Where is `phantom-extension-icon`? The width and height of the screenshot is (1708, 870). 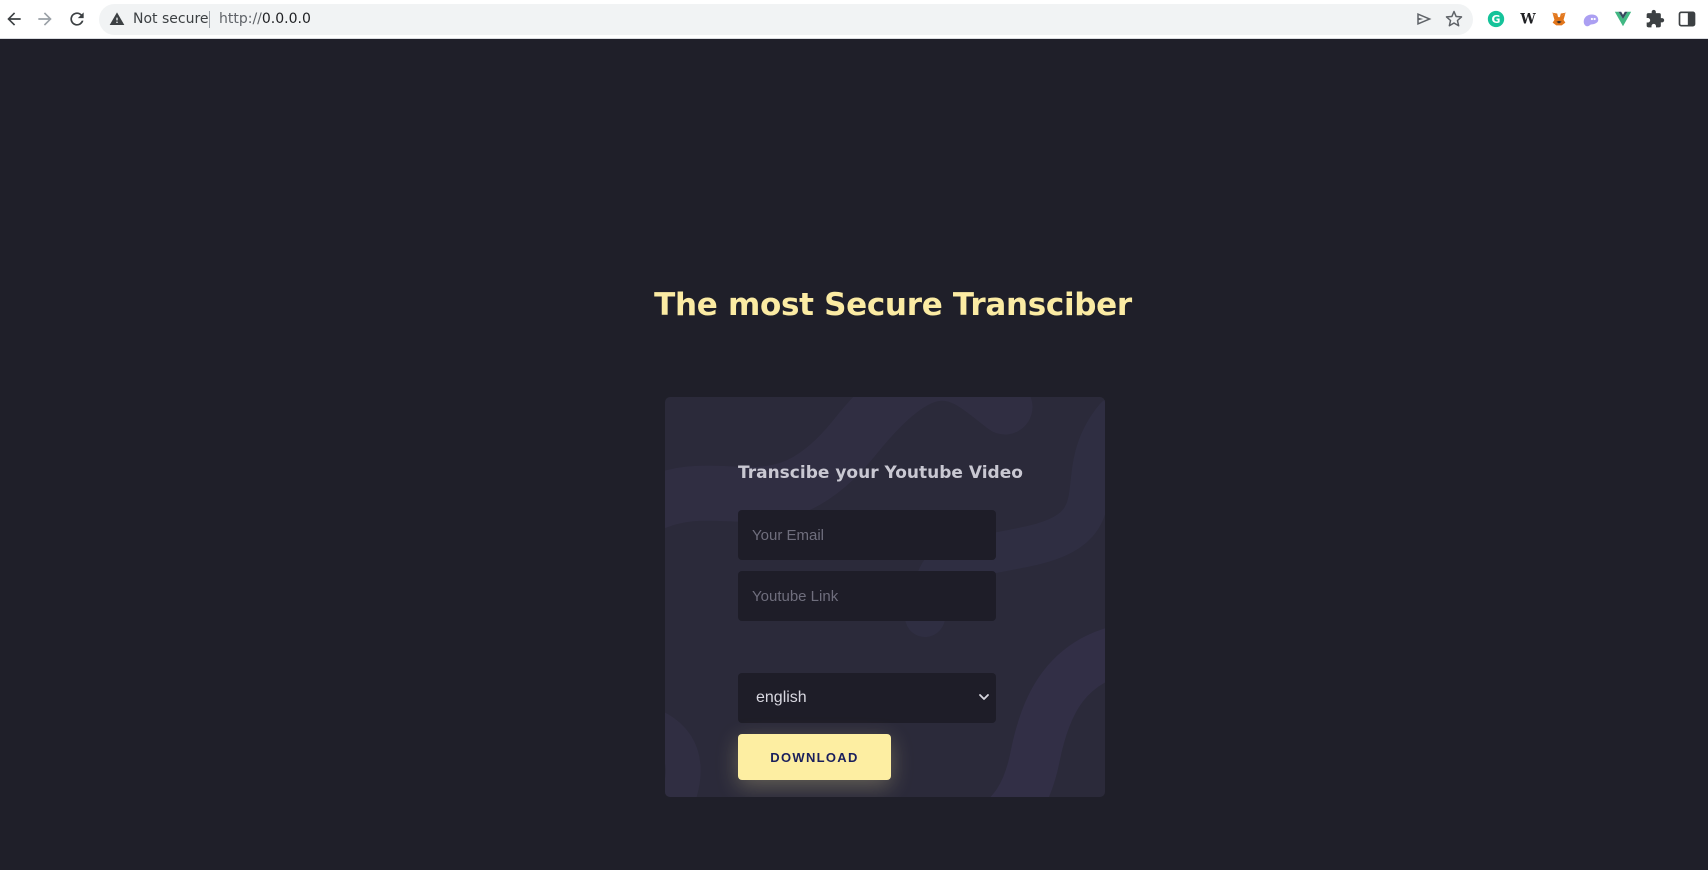
phantom-extension-icon is located at coordinates (1591, 19).